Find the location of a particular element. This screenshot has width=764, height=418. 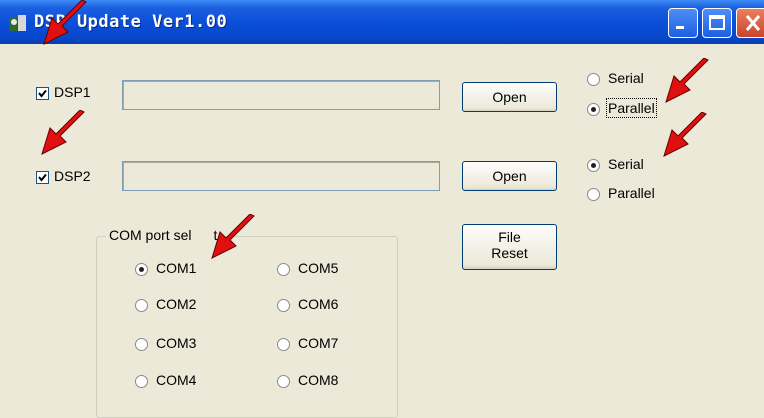

com-port-group-title: COM port sel t is located at coordinates (163, 235).